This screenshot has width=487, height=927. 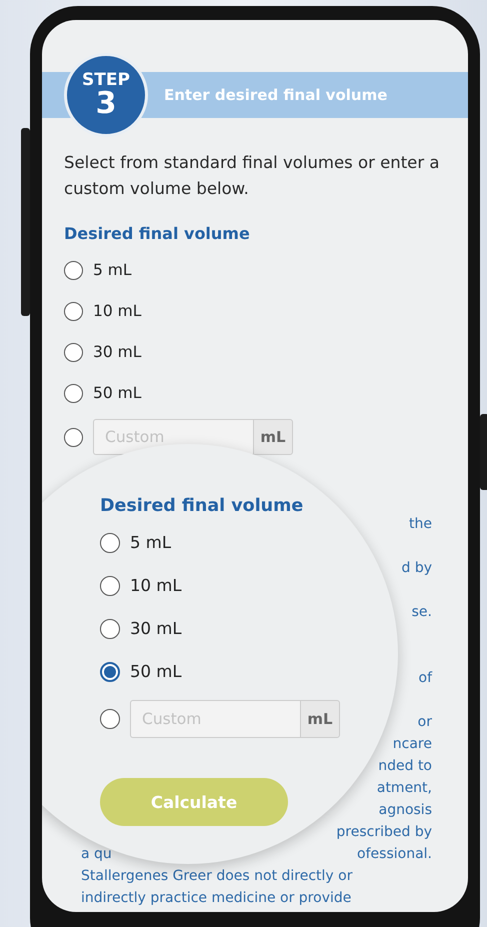 What do you see at coordinates (106, 80) in the screenshot?
I see `step-label: STEP` at bounding box center [106, 80].